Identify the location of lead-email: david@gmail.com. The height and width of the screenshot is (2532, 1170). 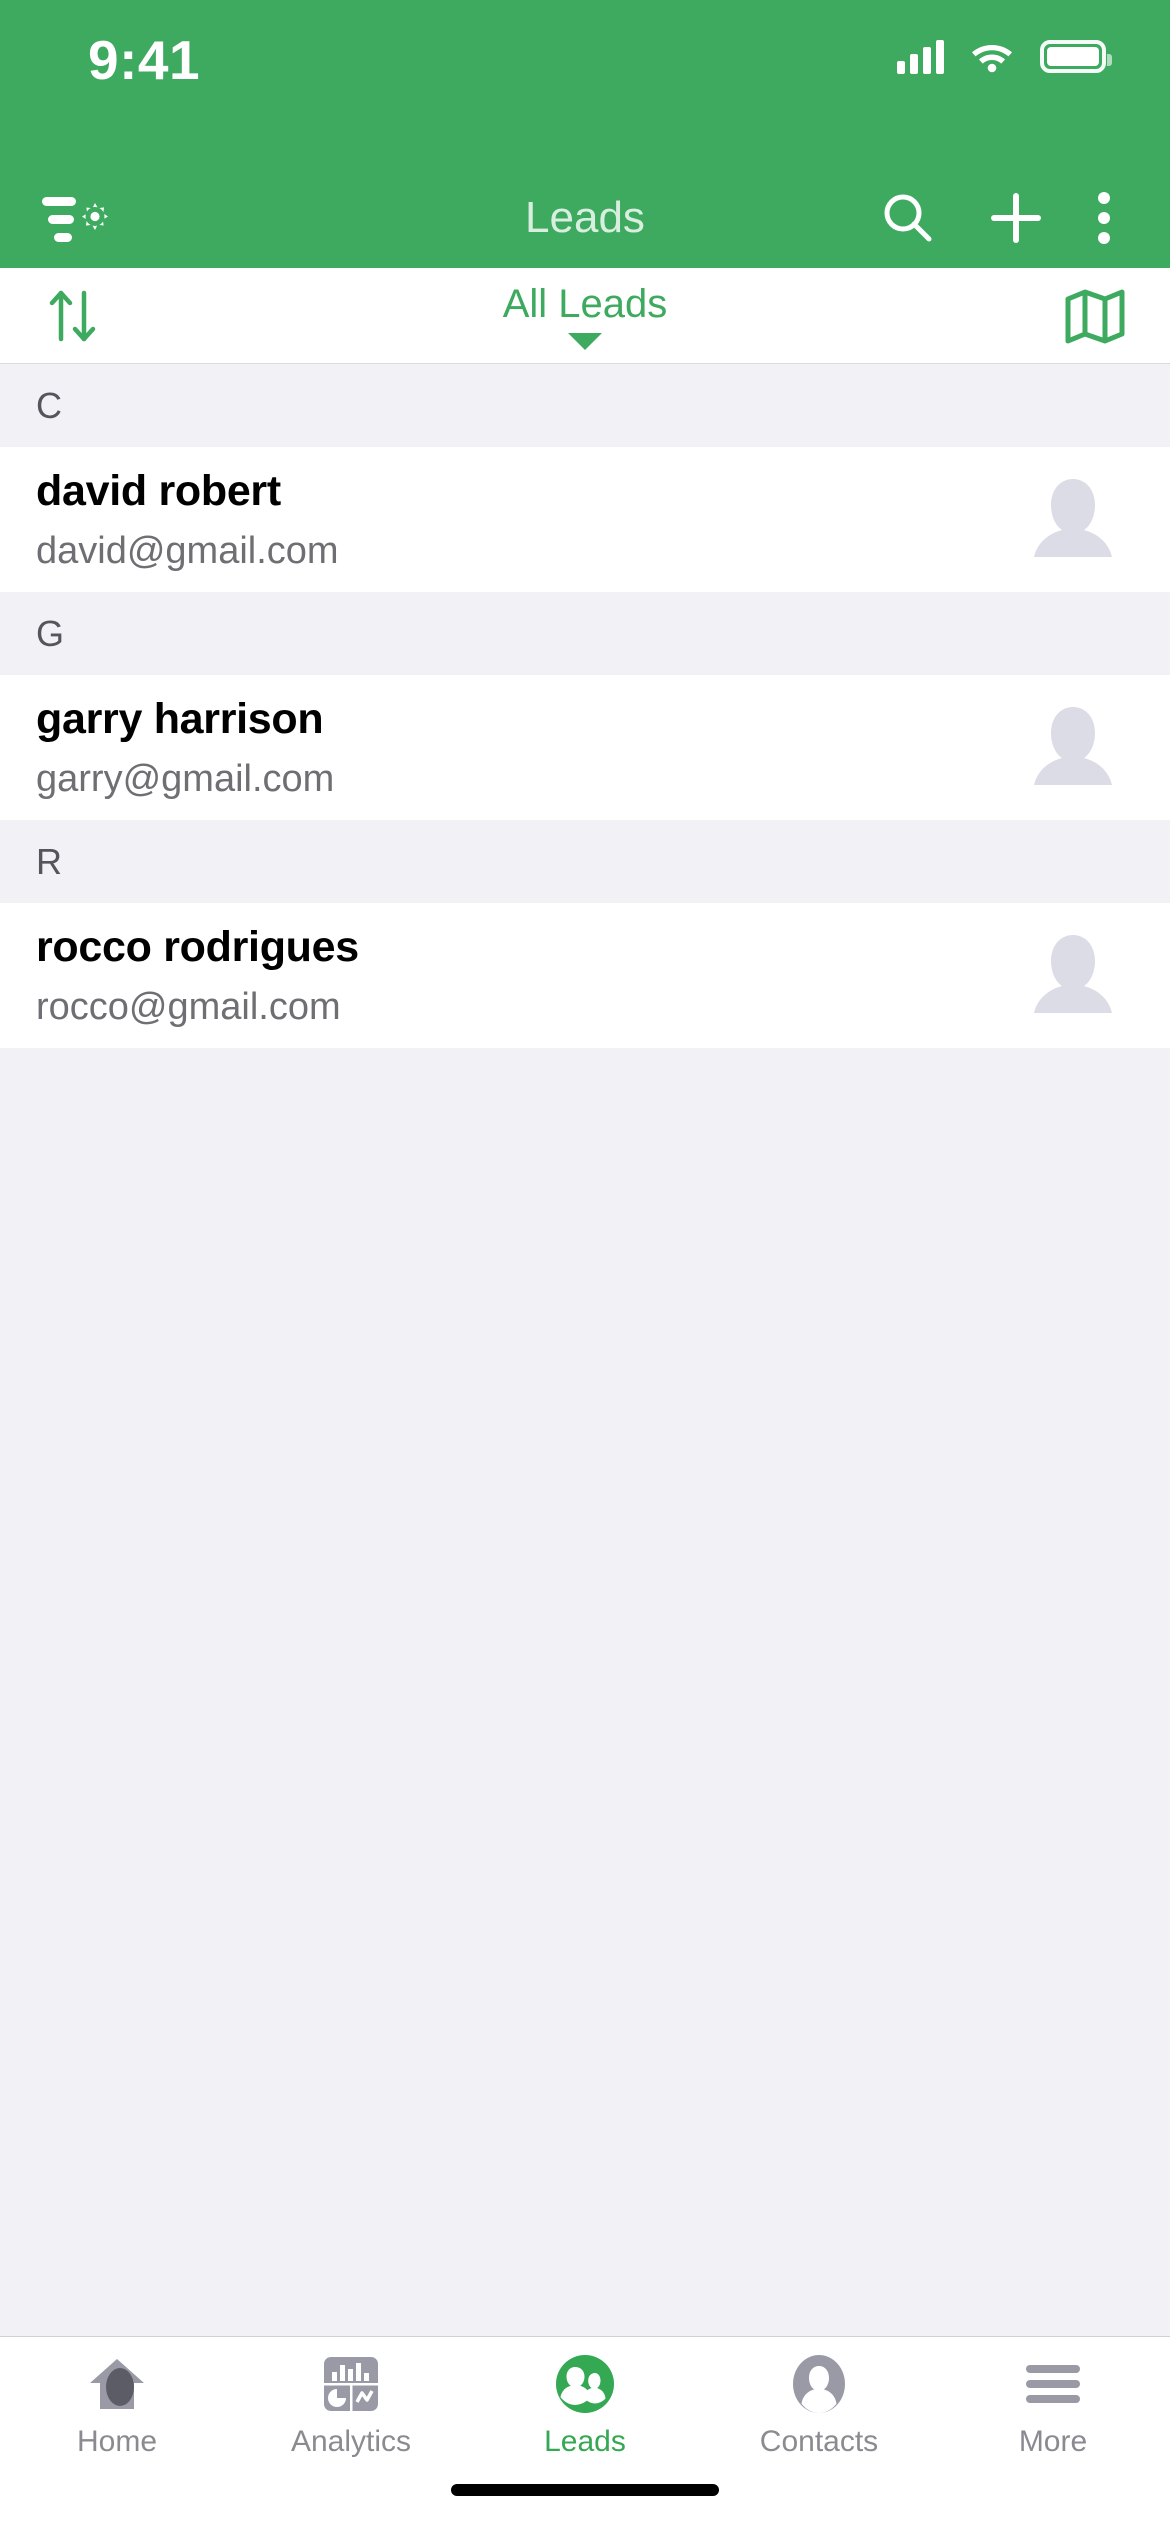
(187, 550).